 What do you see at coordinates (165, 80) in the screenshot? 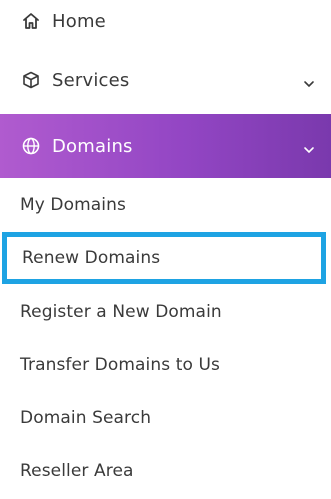
I see `nav-item-services: Services` at bounding box center [165, 80].